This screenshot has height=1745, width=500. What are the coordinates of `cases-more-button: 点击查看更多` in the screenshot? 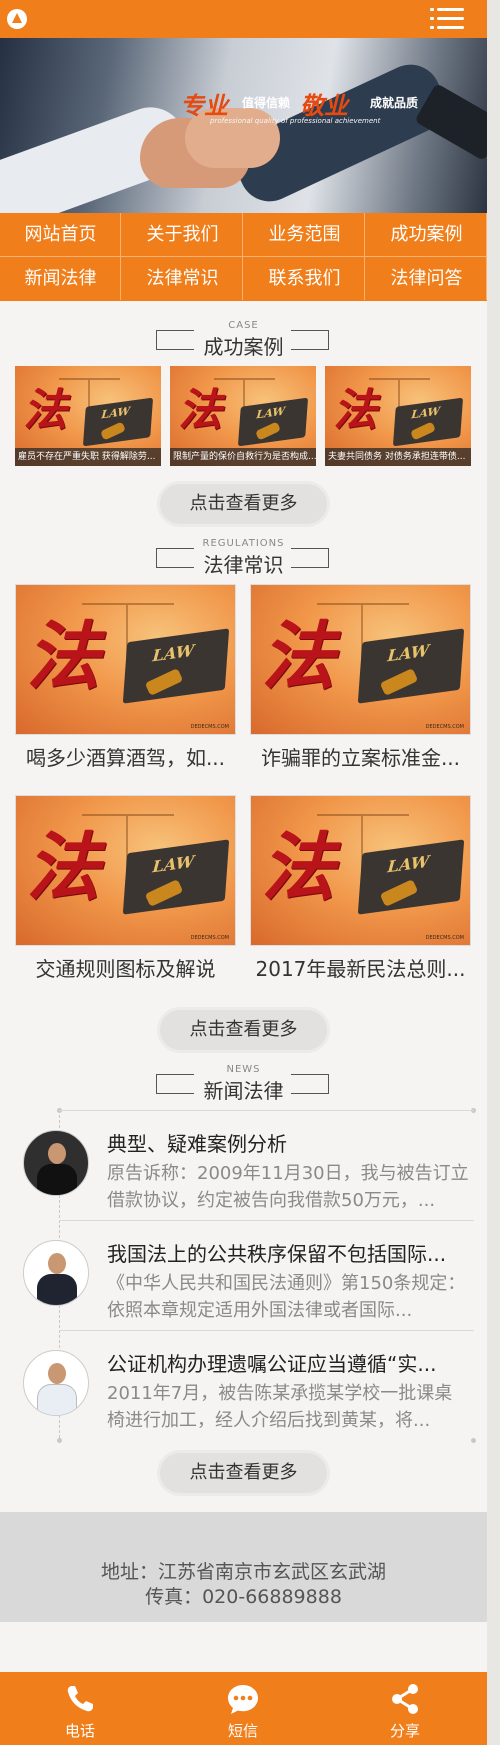 It's located at (243, 504).